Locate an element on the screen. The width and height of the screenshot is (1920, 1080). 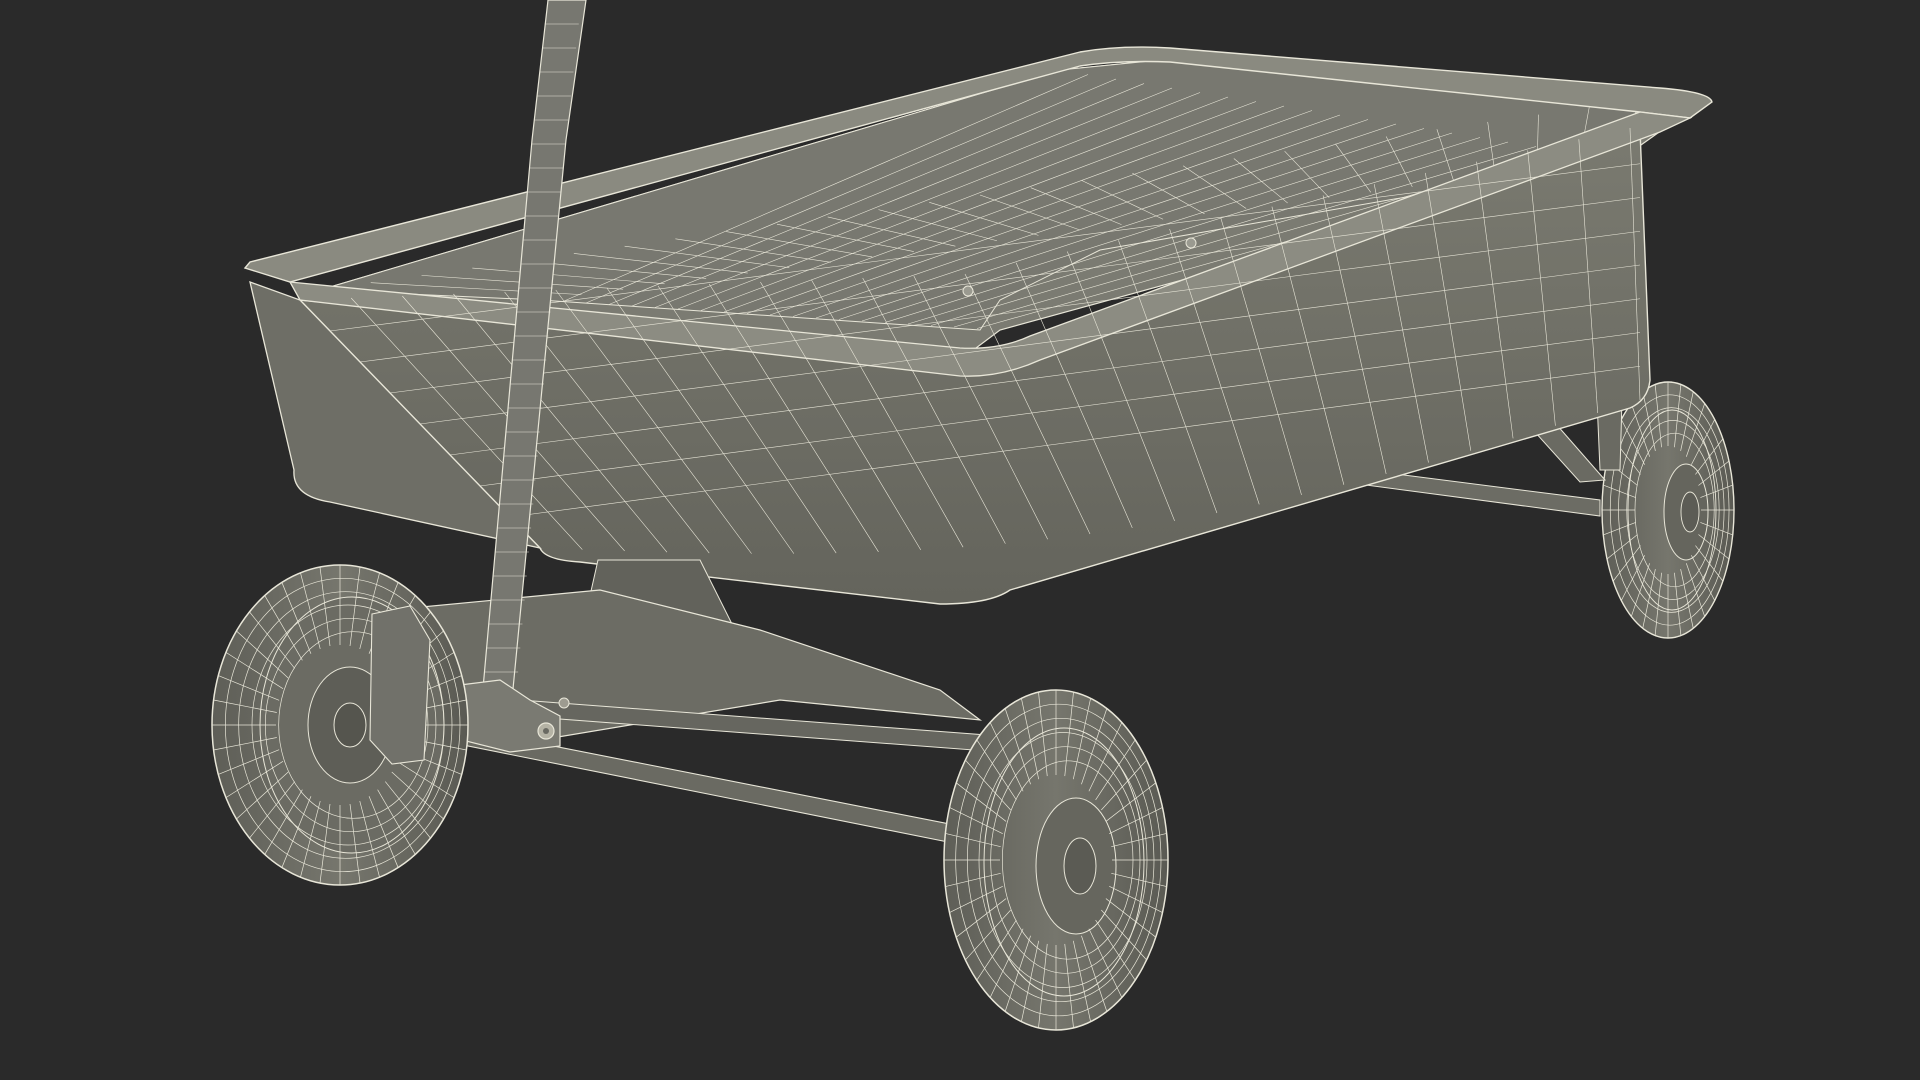
front-left-wheel is located at coordinates (340, 725).